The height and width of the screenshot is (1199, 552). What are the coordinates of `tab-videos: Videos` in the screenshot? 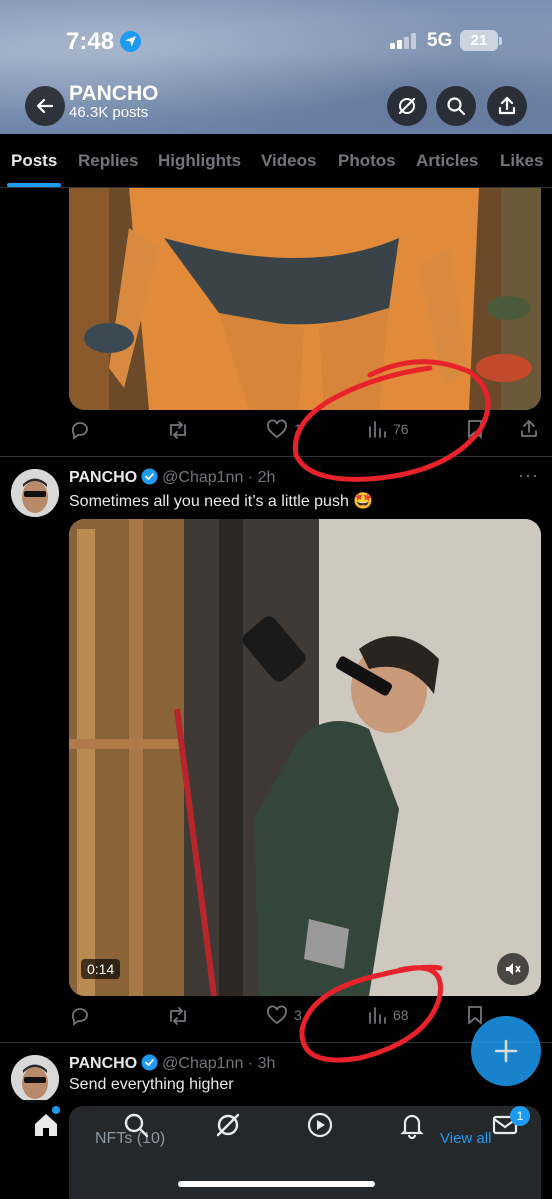 It's located at (288, 161).